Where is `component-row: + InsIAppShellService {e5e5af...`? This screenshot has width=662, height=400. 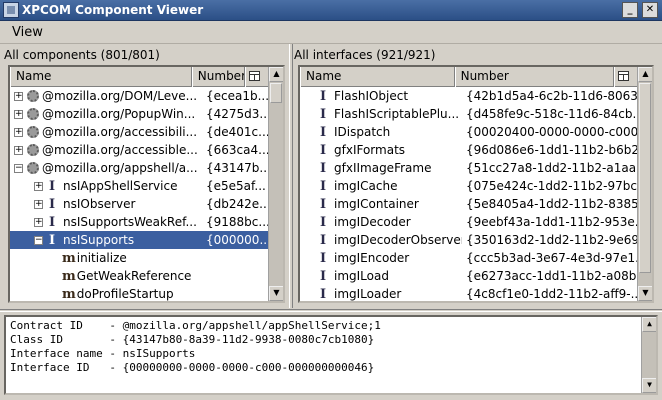
component-row: + InsIAppShellService {e5e5af... is located at coordinates (139, 186).